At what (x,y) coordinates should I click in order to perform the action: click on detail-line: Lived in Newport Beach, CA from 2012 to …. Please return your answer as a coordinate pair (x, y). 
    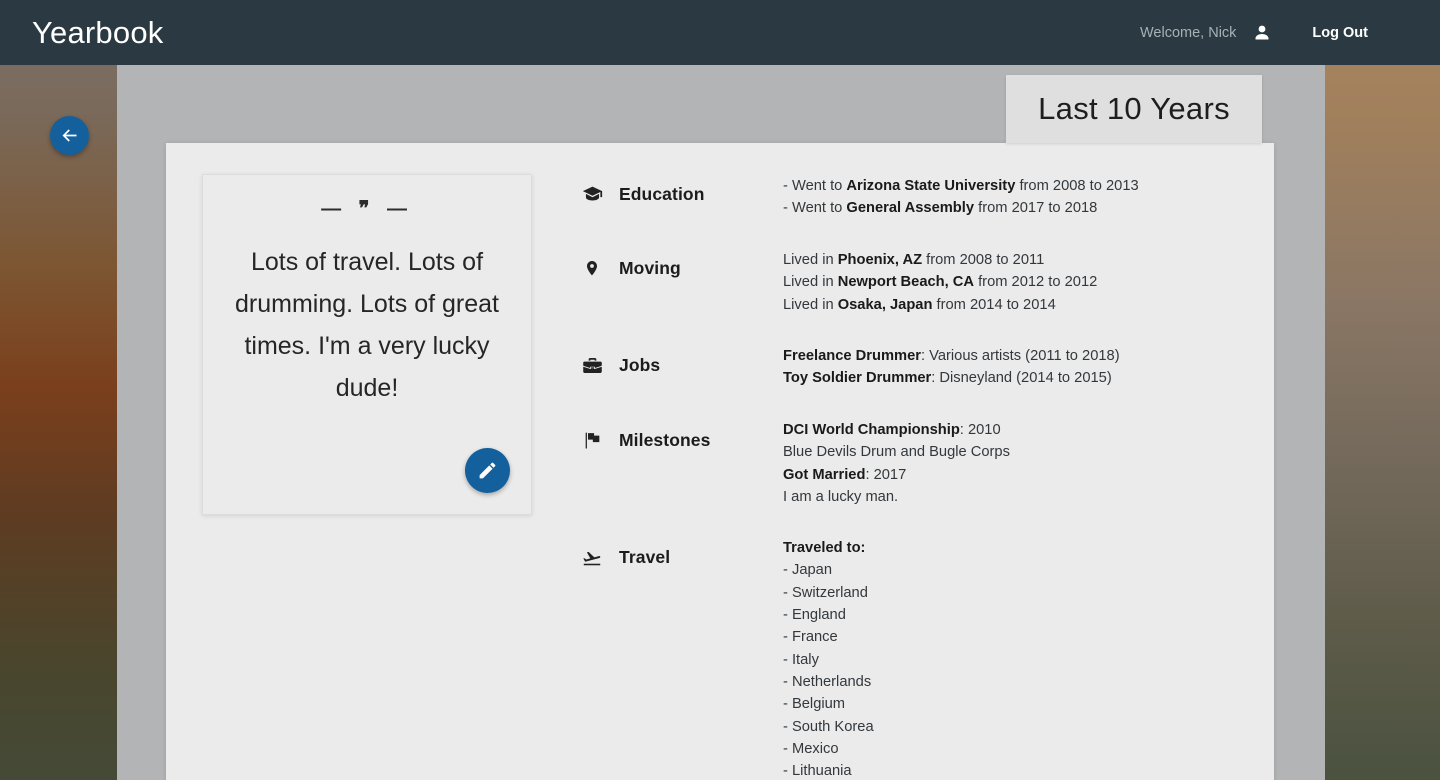
    Looking at the image, I should click on (940, 282).